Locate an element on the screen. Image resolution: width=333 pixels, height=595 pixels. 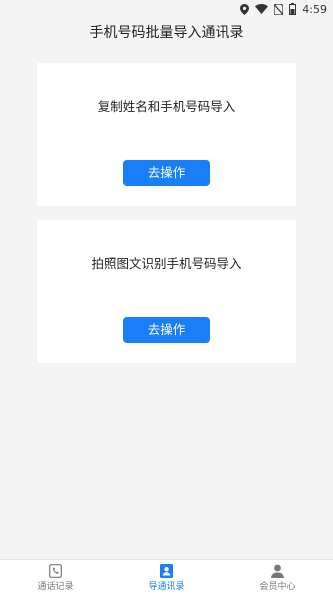
bottom-tab-bar: 通话记录 导通讯录 会员中心 is located at coordinates (166, 577).